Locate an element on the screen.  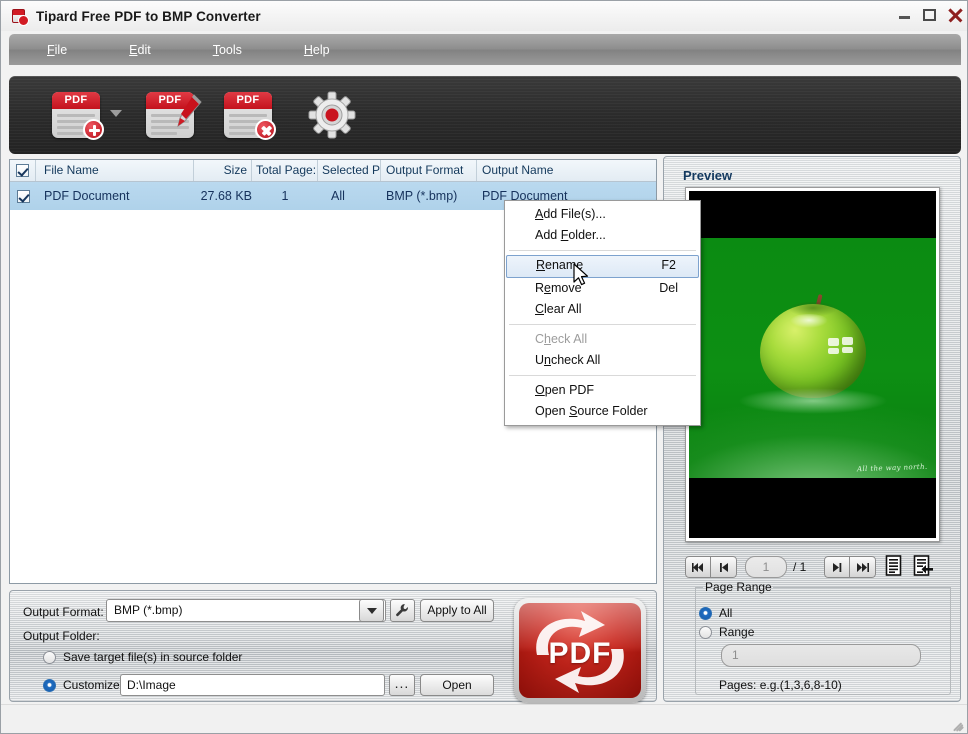
add-pdf-button: PDF is located at coordinates (87, 115).